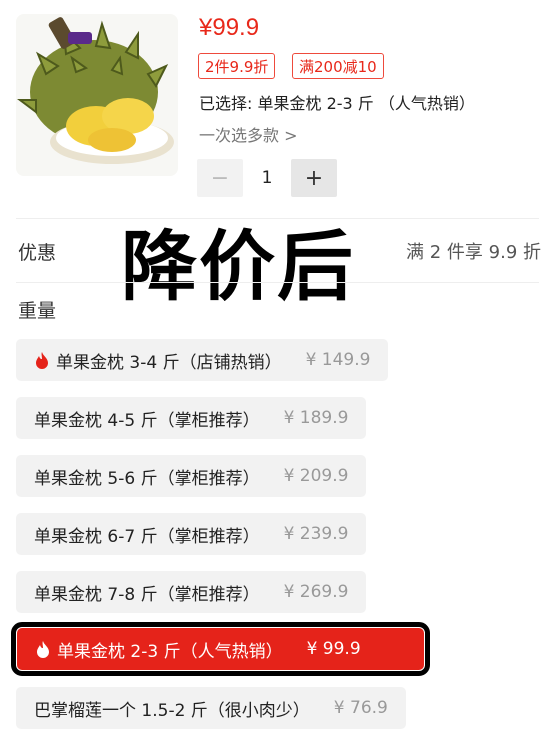 The height and width of the screenshot is (745, 555). What do you see at coordinates (169, 362) in the screenshot?
I see `option-label: 单果金枕 3-4 斤（店铺热销）` at bounding box center [169, 362].